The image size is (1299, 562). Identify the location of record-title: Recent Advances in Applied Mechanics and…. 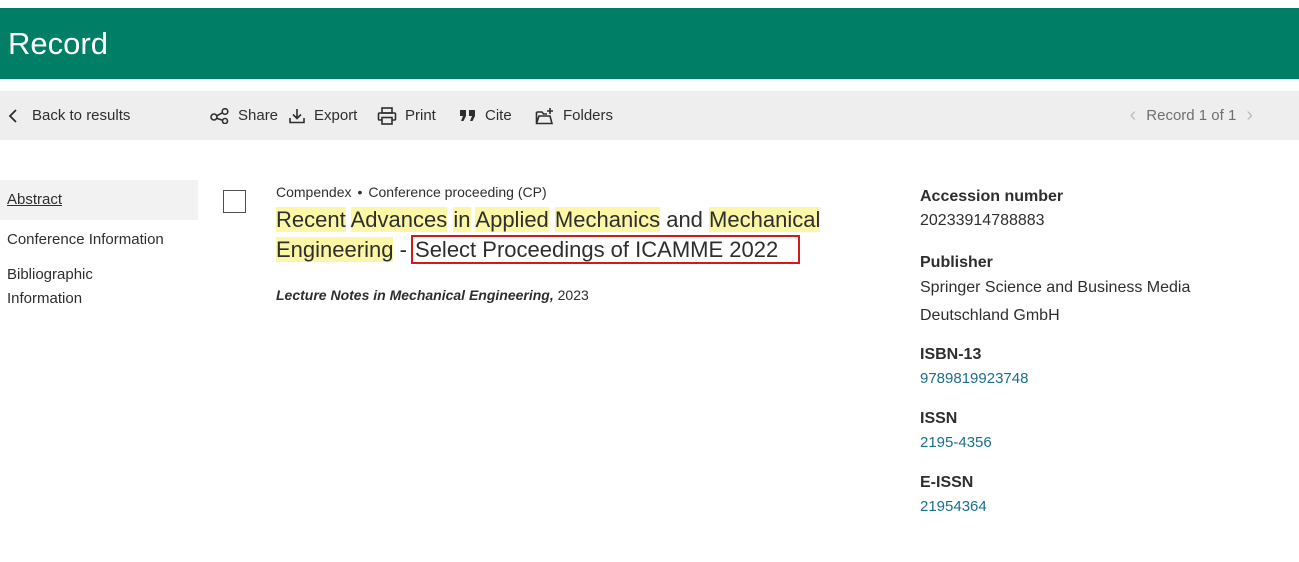
(576, 235).